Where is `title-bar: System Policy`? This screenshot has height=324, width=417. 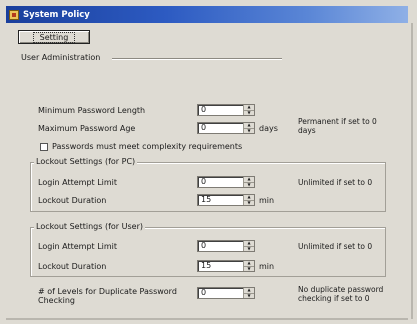
title-bar: System Policy is located at coordinates (207, 14).